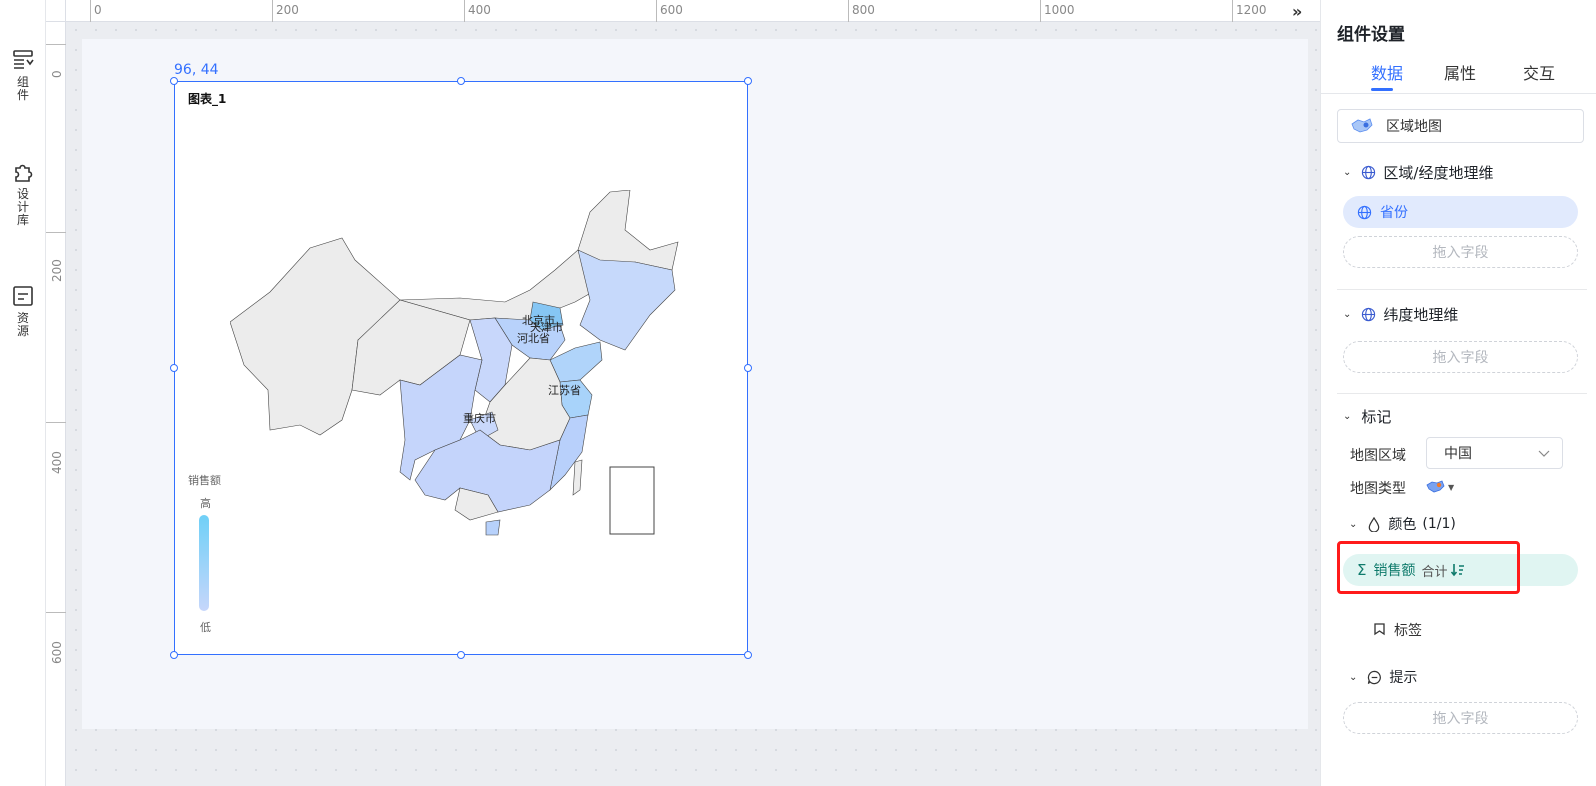  I want to click on ruler-x-label: 600, so click(671, 10).